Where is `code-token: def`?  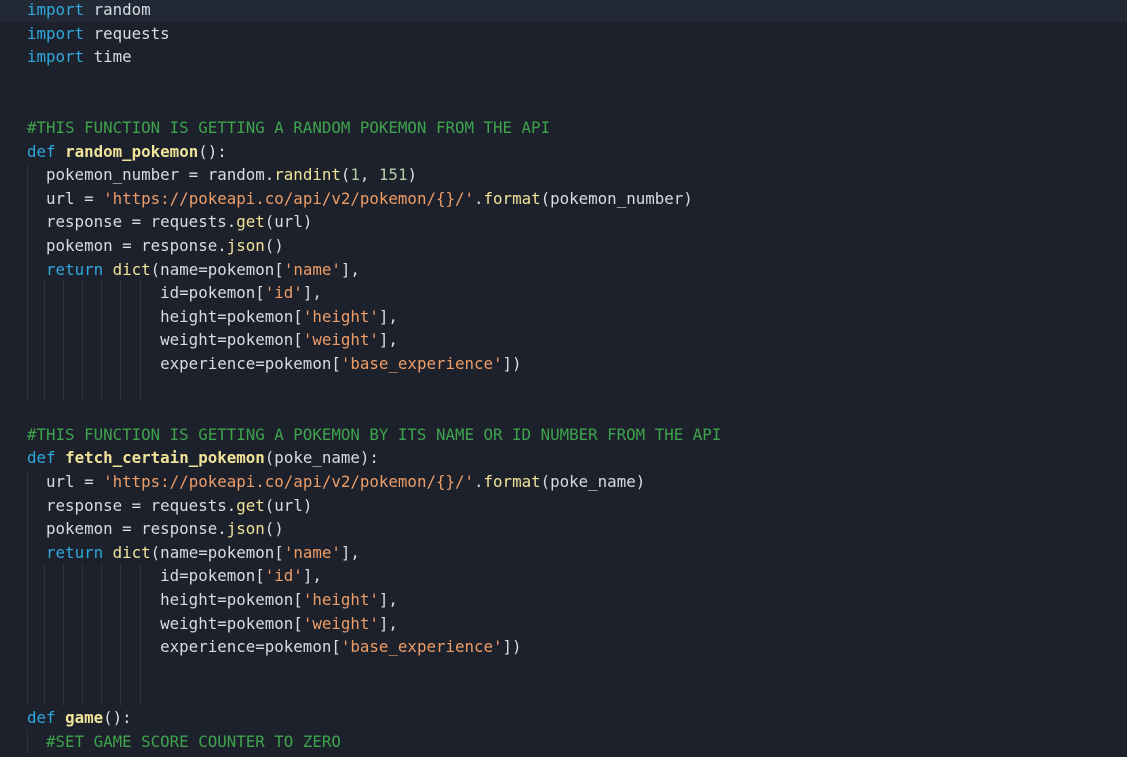
code-token: def is located at coordinates (41, 151).